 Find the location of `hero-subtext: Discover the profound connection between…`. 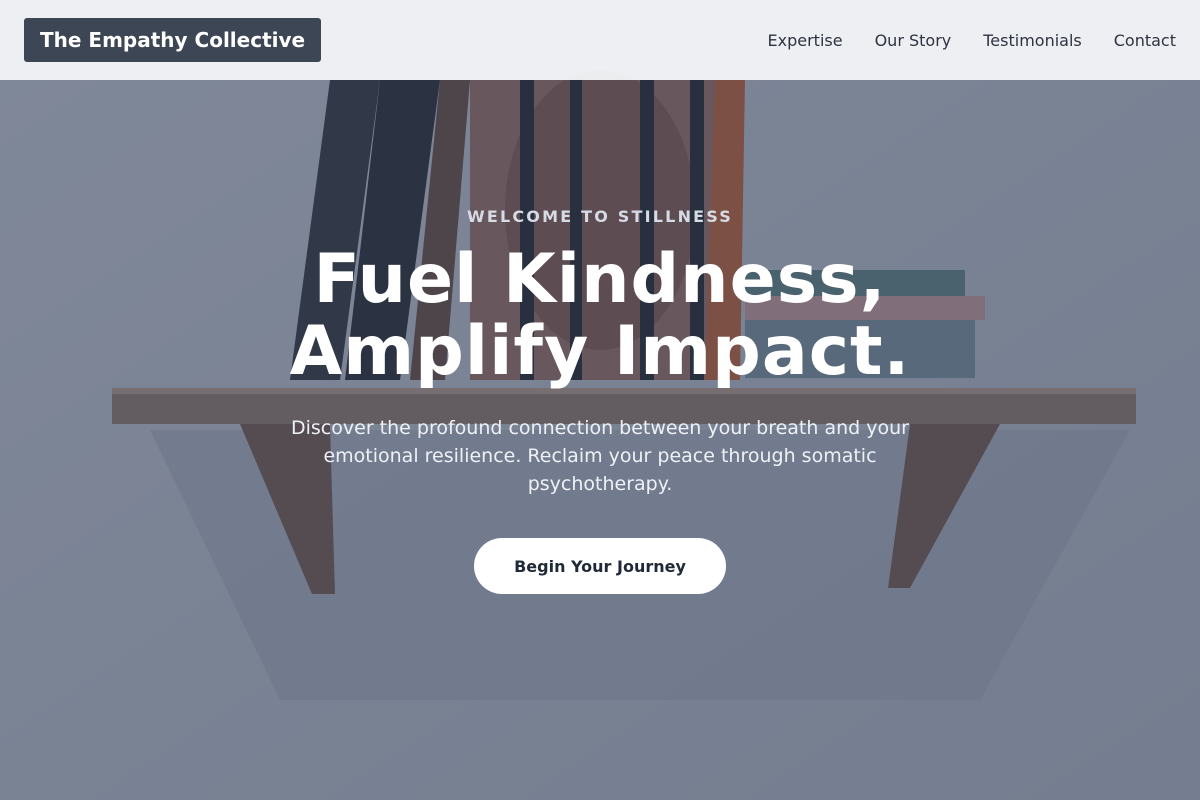

hero-subtext: Discover the profound connection between… is located at coordinates (600, 456).